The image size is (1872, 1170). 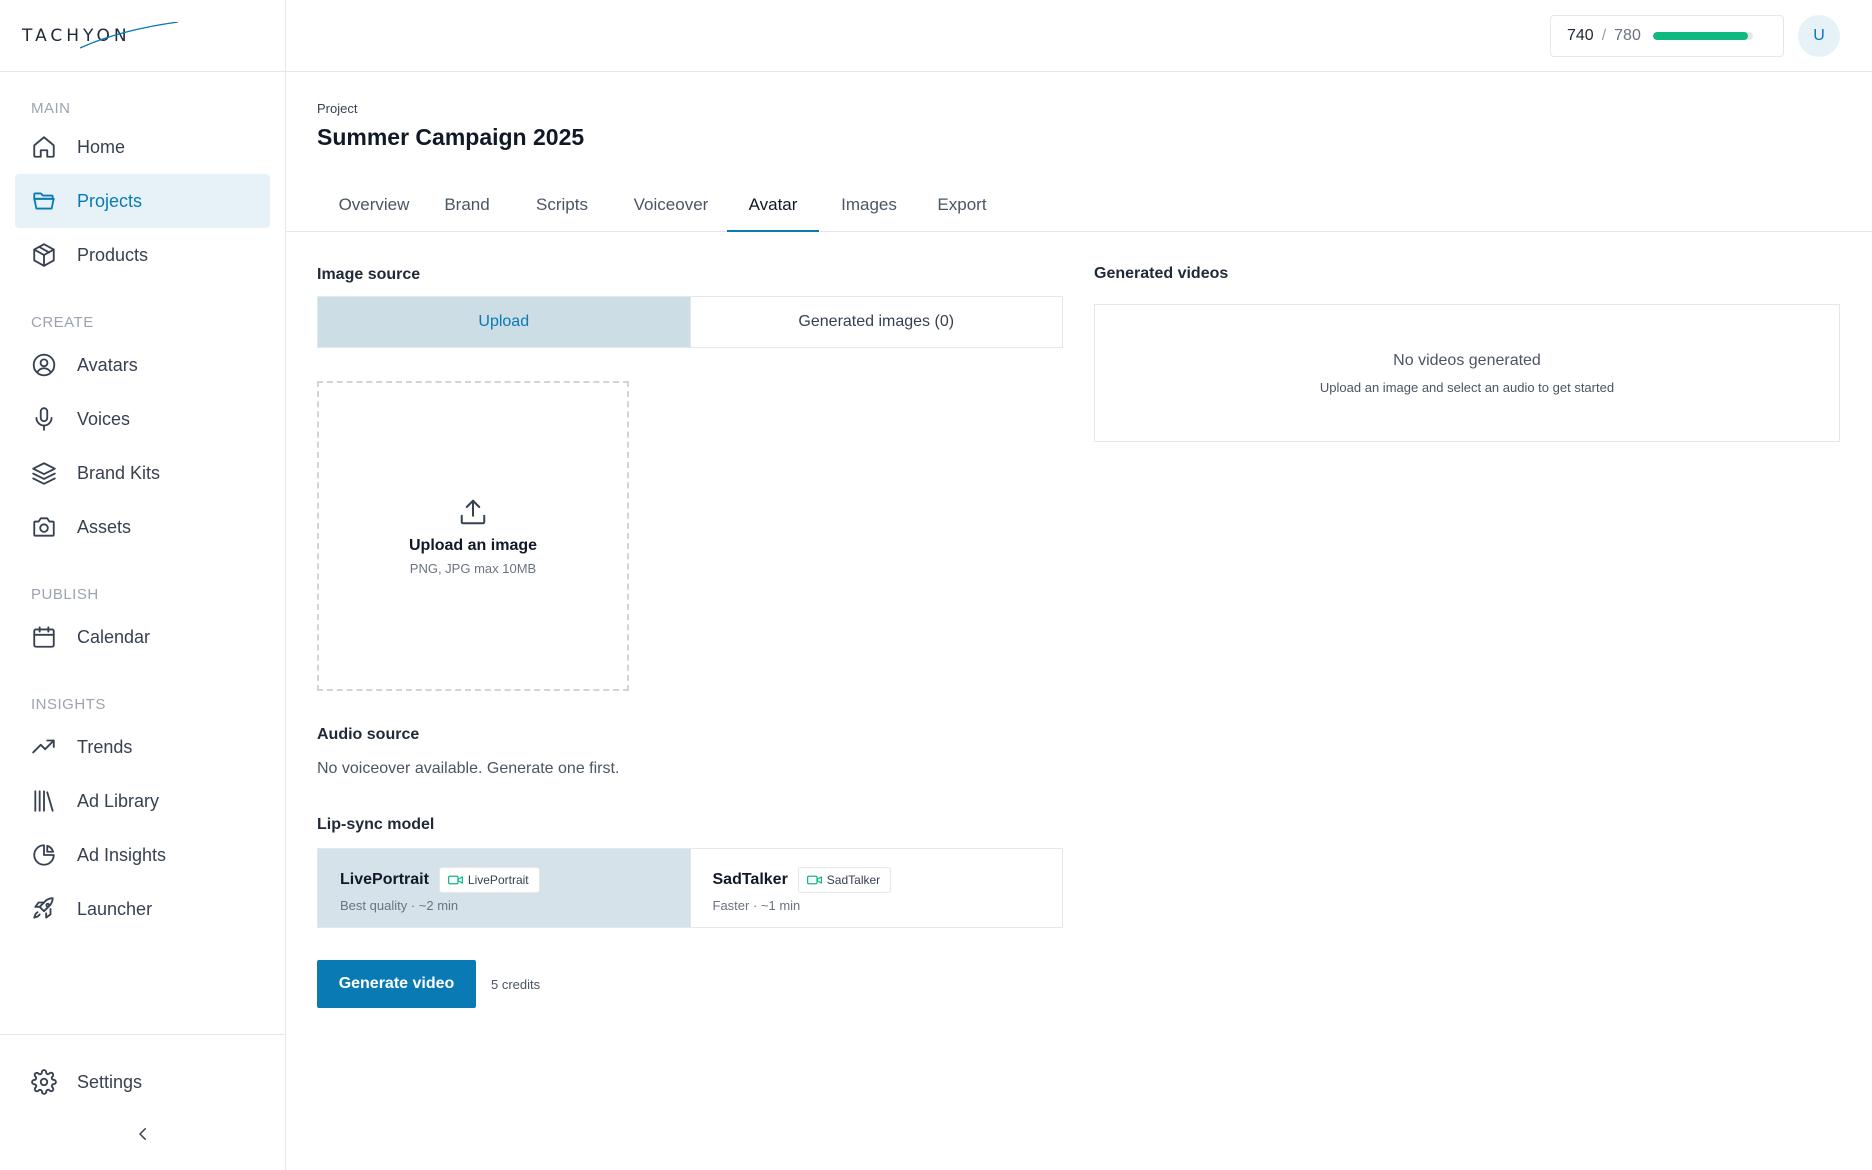 I want to click on sidebar-item-settings: Settings, so click(x=142, y=1082).